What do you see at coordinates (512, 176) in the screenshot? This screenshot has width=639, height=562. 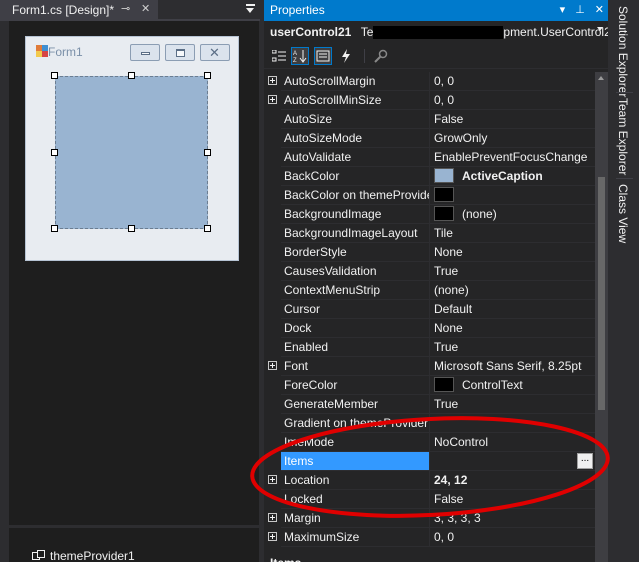 I see `property-value: ActiveCaption` at bounding box center [512, 176].